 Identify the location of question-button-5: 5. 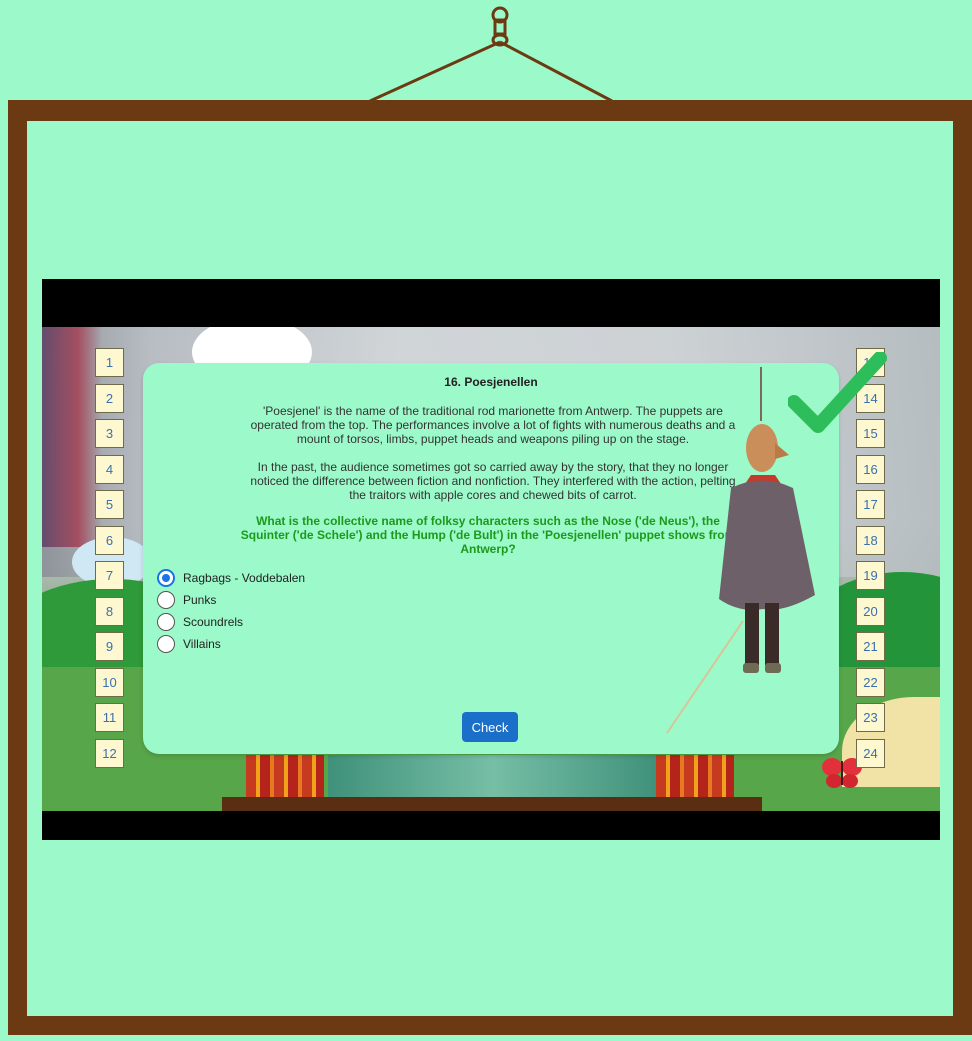
(109, 504).